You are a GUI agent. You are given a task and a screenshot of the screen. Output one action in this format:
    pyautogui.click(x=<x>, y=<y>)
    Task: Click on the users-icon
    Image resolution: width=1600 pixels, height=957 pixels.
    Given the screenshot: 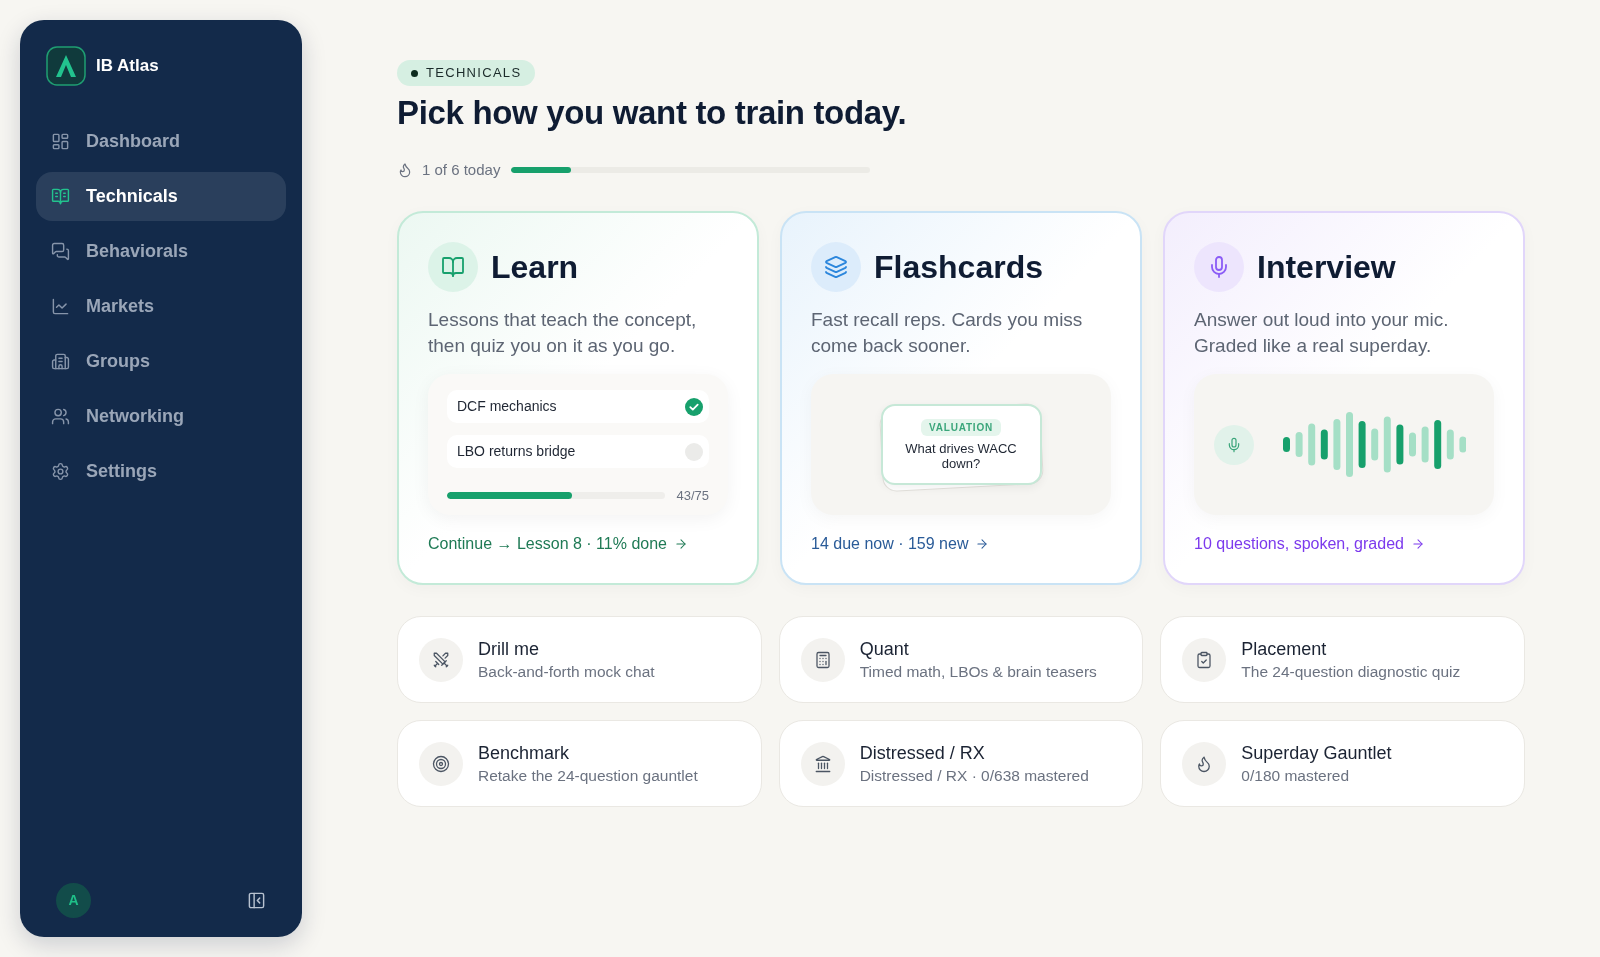 What is the action you would take?
    pyautogui.click(x=60, y=416)
    